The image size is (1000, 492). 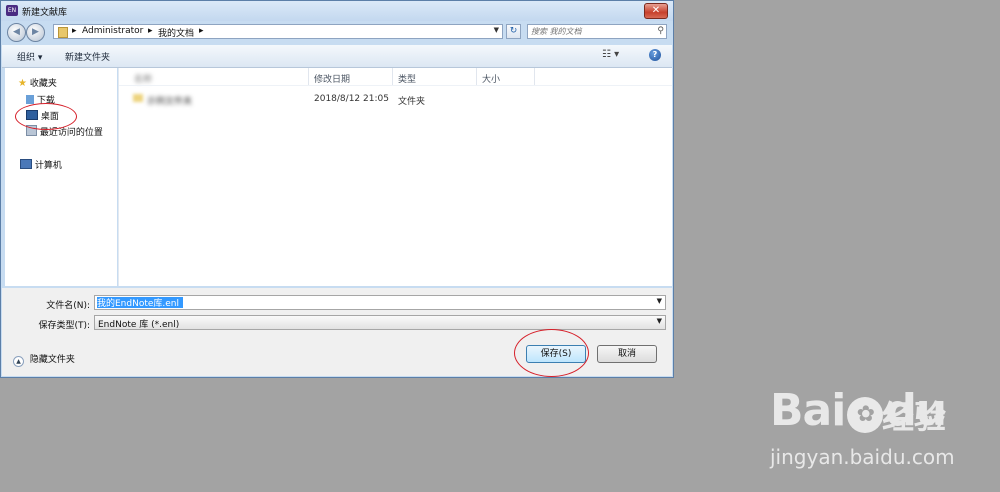 What do you see at coordinates (48, 166) in the screenshot?
I see `sidebar-item-label: 计算机` at bounding box center [48, 166].